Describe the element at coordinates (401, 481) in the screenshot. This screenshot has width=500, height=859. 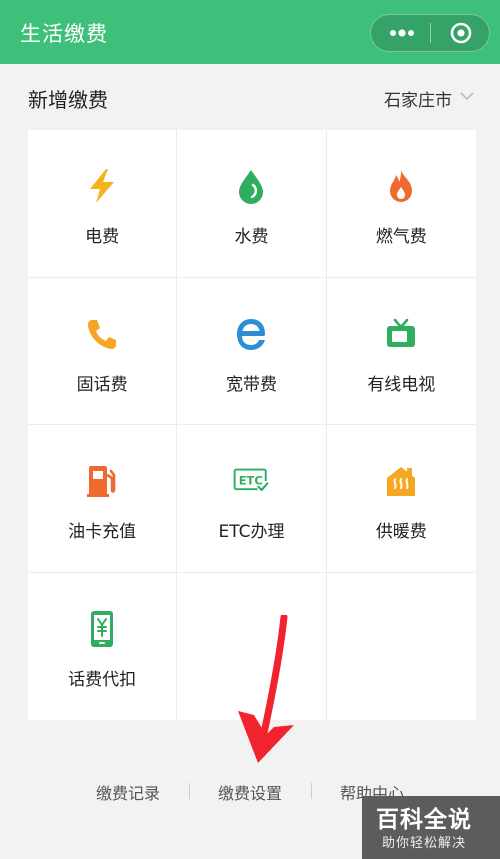
I see `heating-house-icon` at that location.